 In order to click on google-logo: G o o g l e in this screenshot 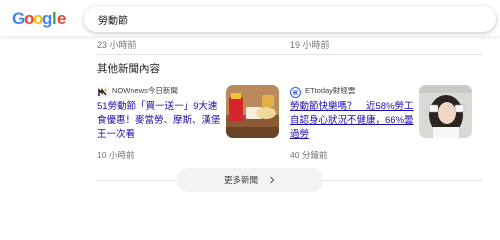, I will do `click(39, 18)`.